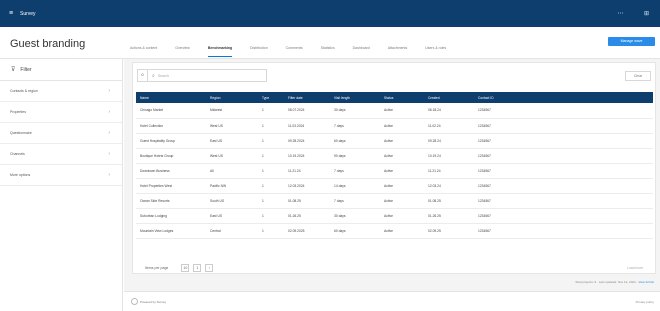 This screenshot has height=311, width=660. What do you see at coordinates (163, 76) in the screenshot?
I see `search-input: Search` at bounding box center [163, 76].